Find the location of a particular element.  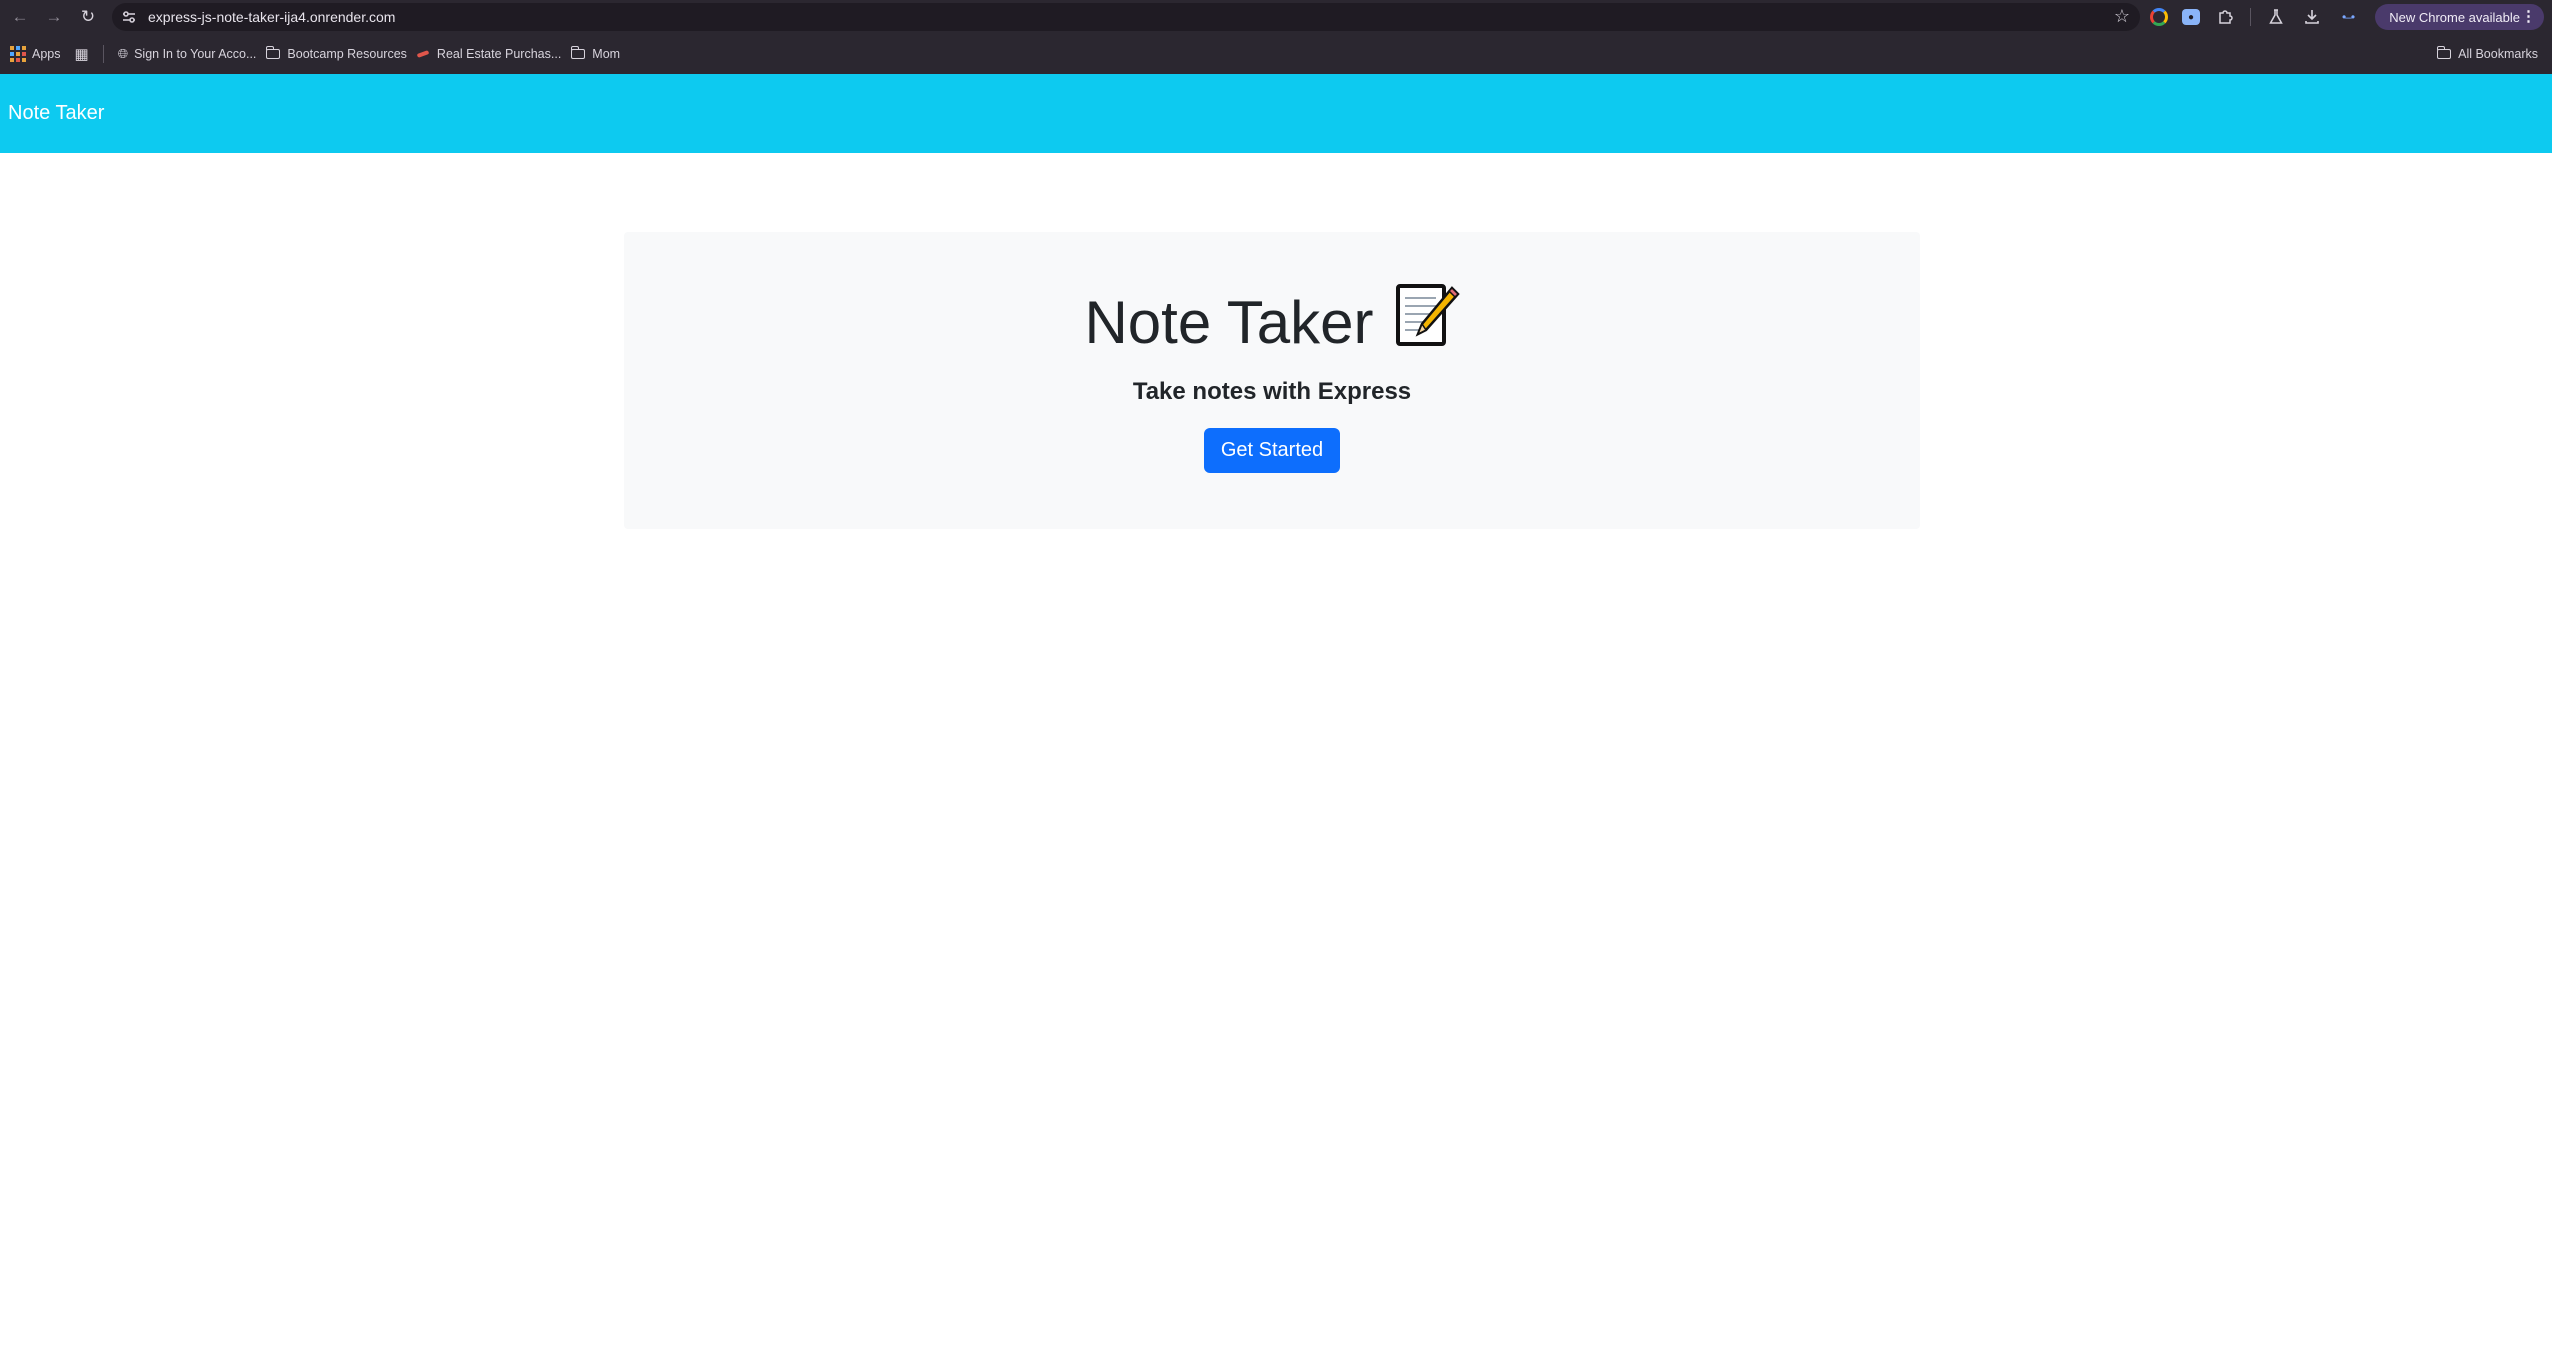

camera-extension-icon: ● is located at coordinates (2191, 17).